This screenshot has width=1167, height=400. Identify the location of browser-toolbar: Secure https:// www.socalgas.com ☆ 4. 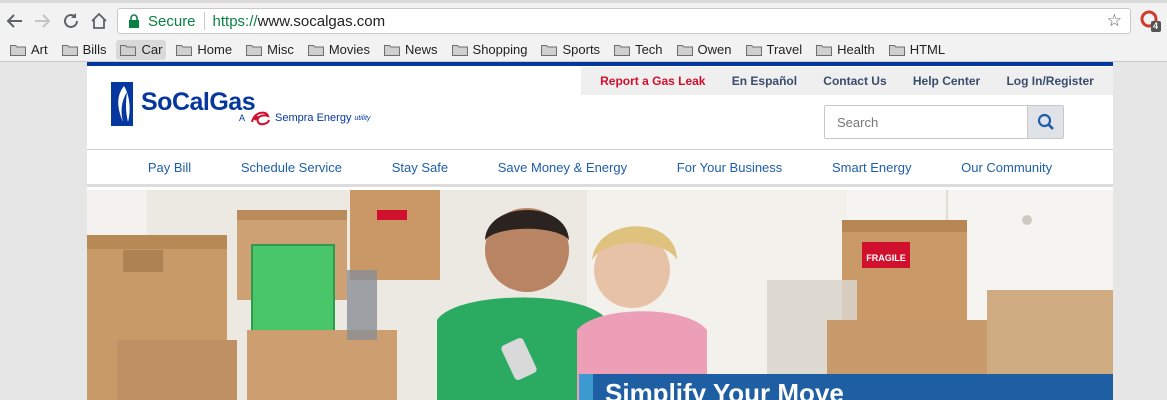
(583, 20).